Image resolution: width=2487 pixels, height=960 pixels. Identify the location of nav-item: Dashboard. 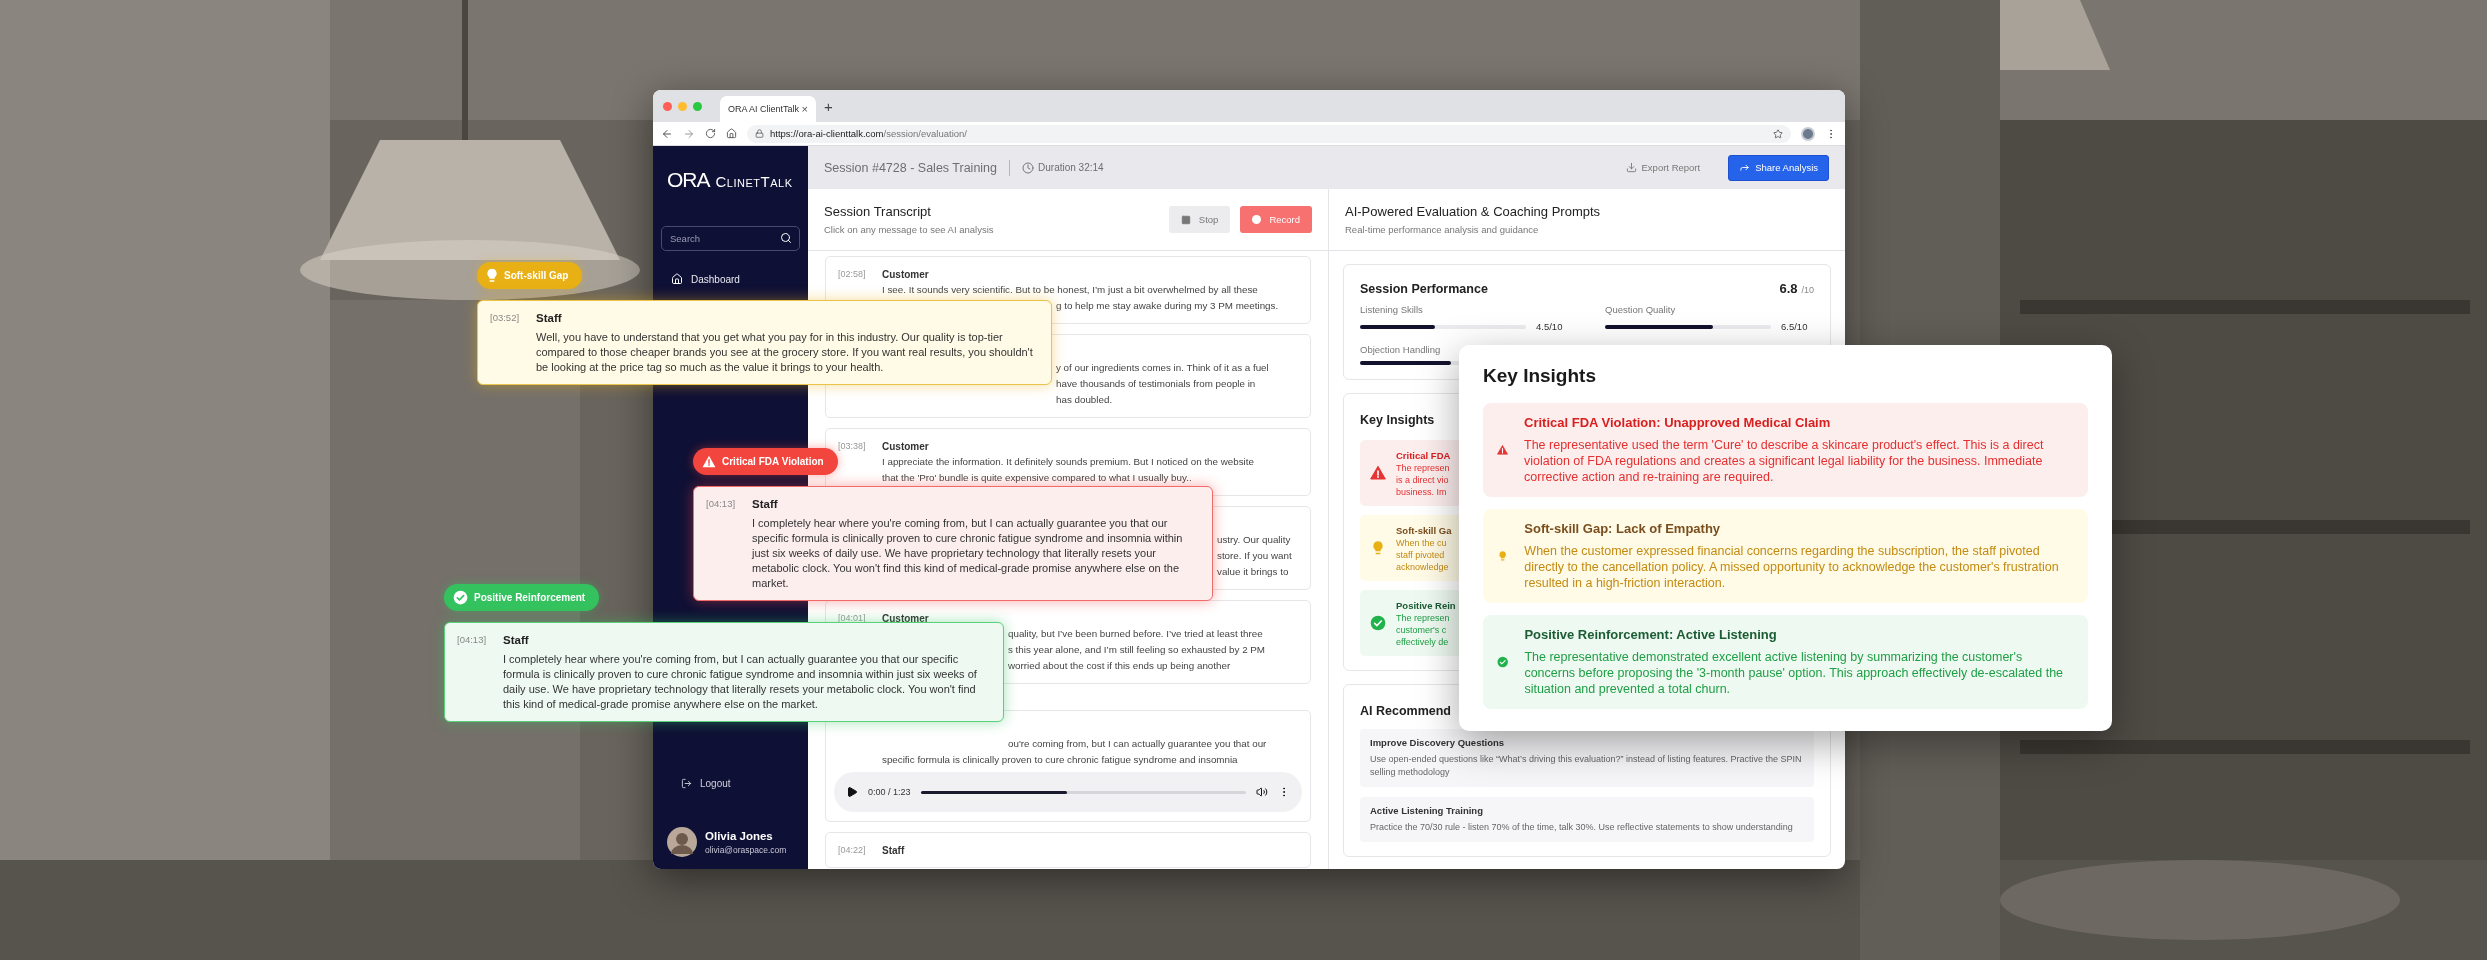
(730, 279).